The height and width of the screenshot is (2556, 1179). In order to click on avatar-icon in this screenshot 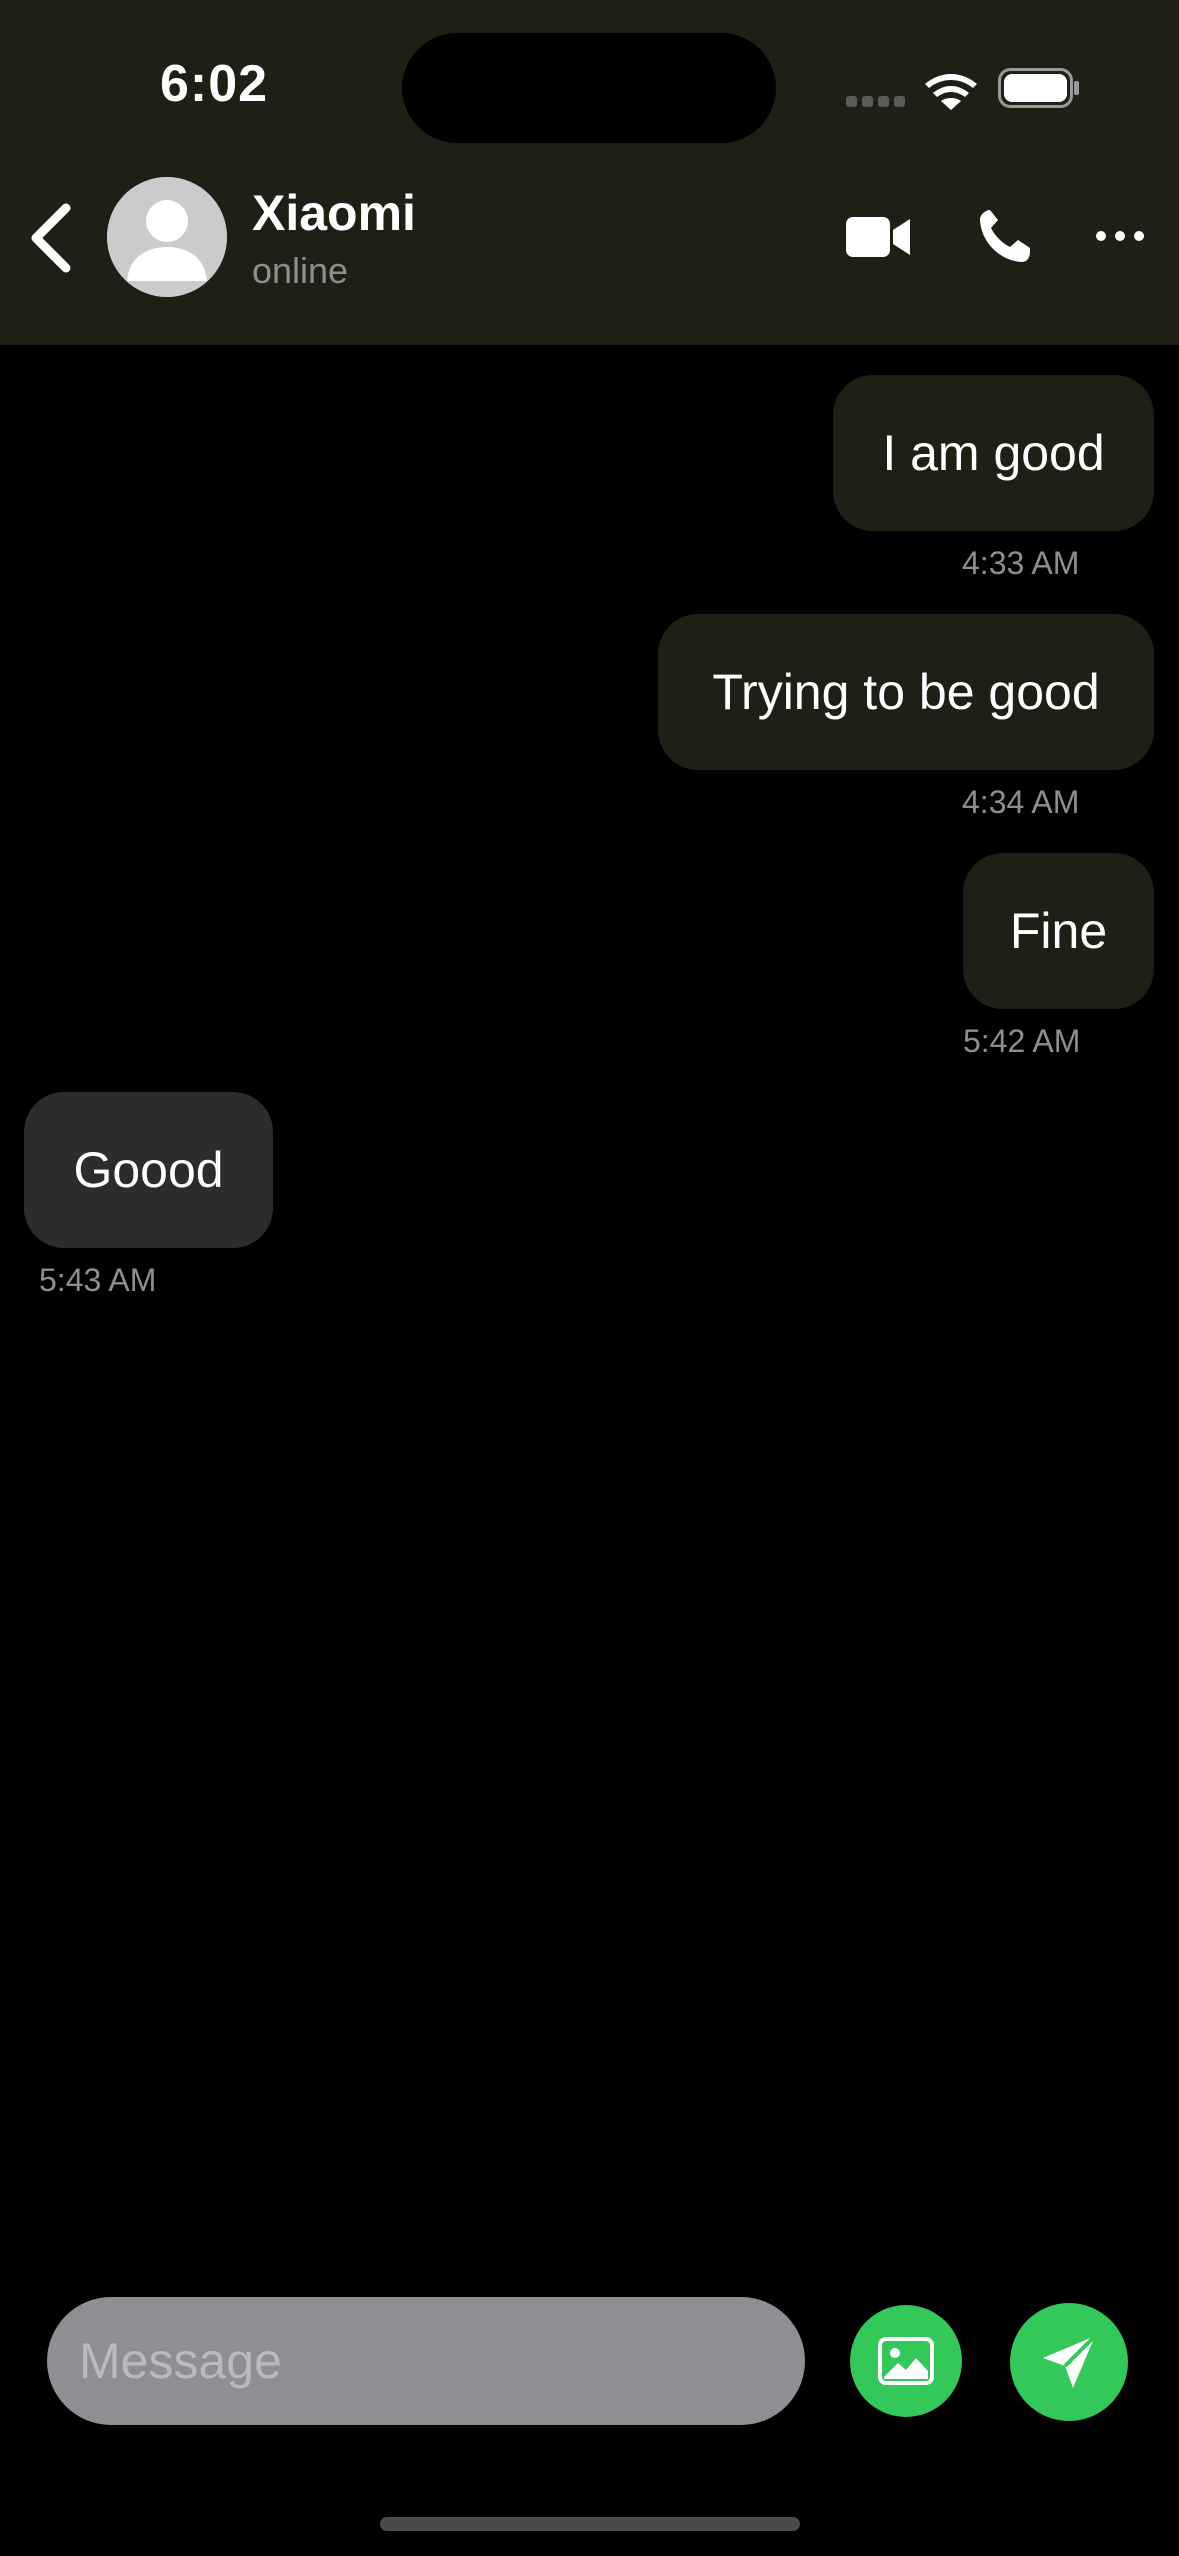, I will do `click(167, 237)`.